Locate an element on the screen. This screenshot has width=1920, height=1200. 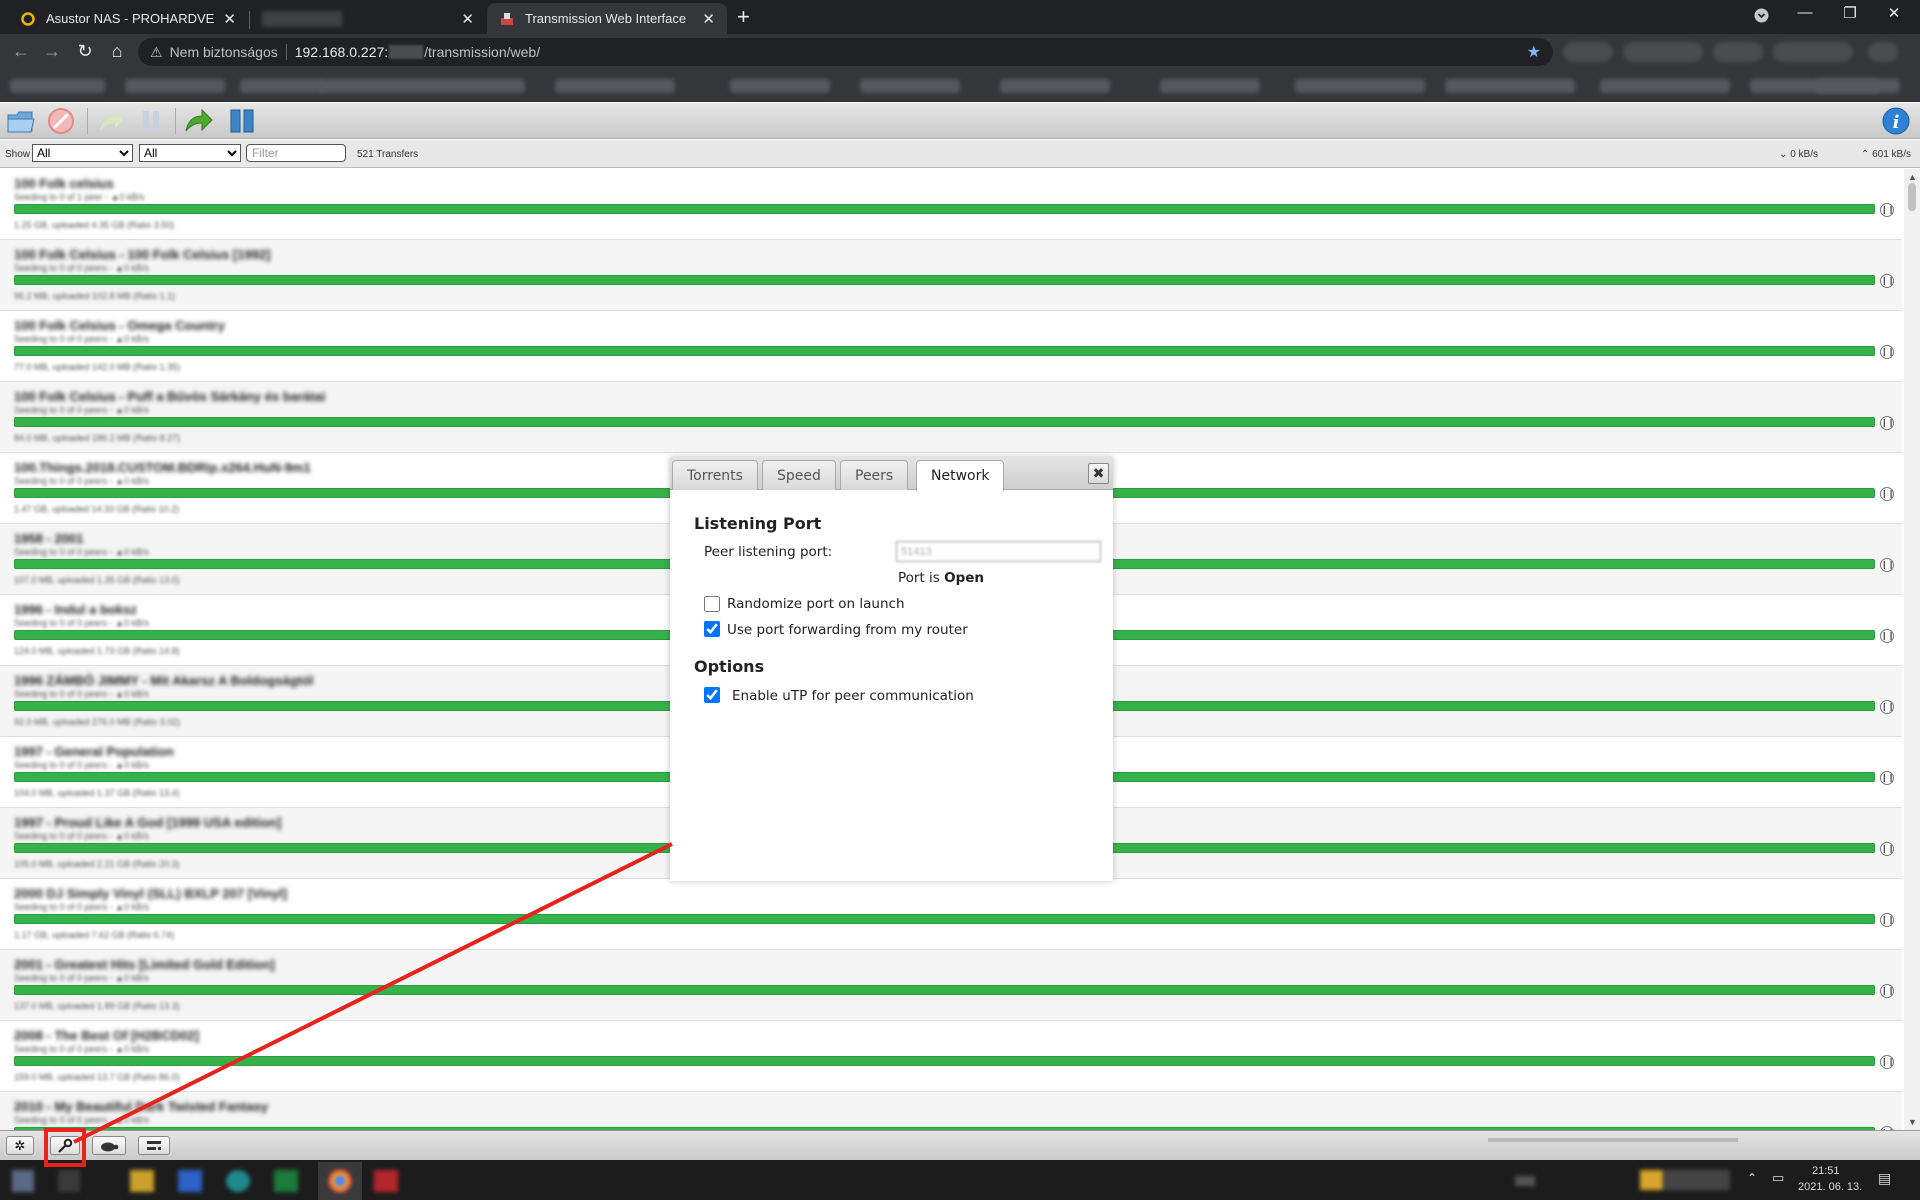
utp-checkbox is located at coordinates (712, 695).